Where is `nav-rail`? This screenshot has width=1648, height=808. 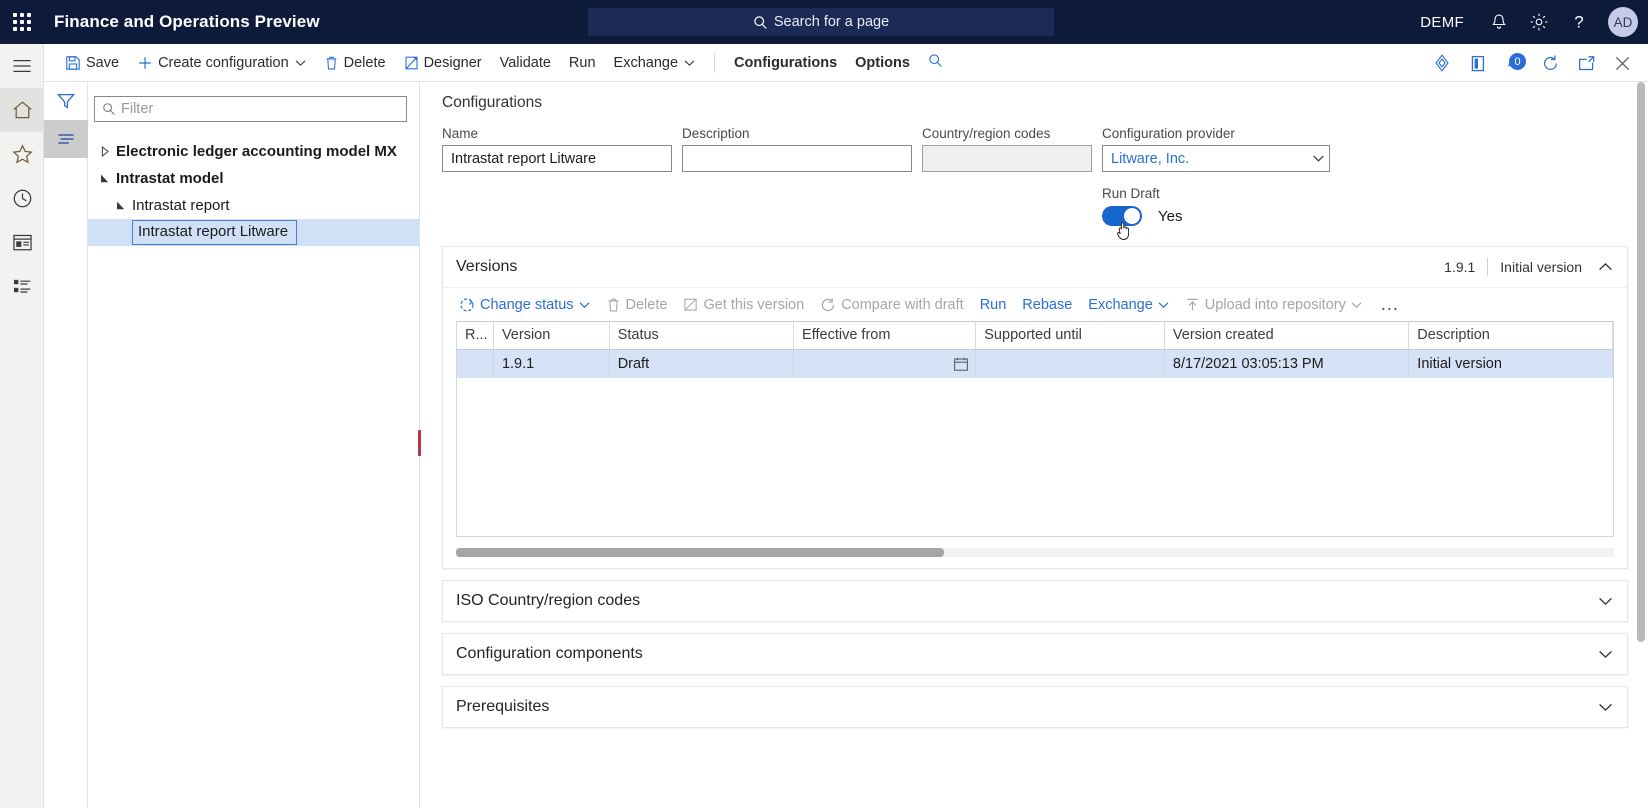
nav-rail is located at coordinates (22, 426).